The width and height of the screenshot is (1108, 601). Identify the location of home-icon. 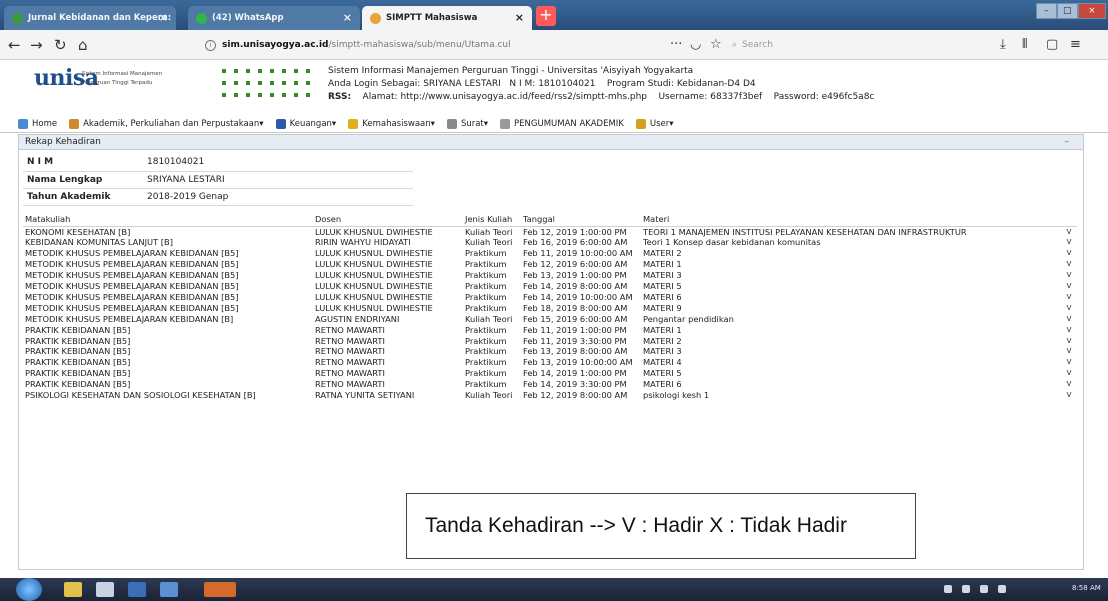
(23, 124).